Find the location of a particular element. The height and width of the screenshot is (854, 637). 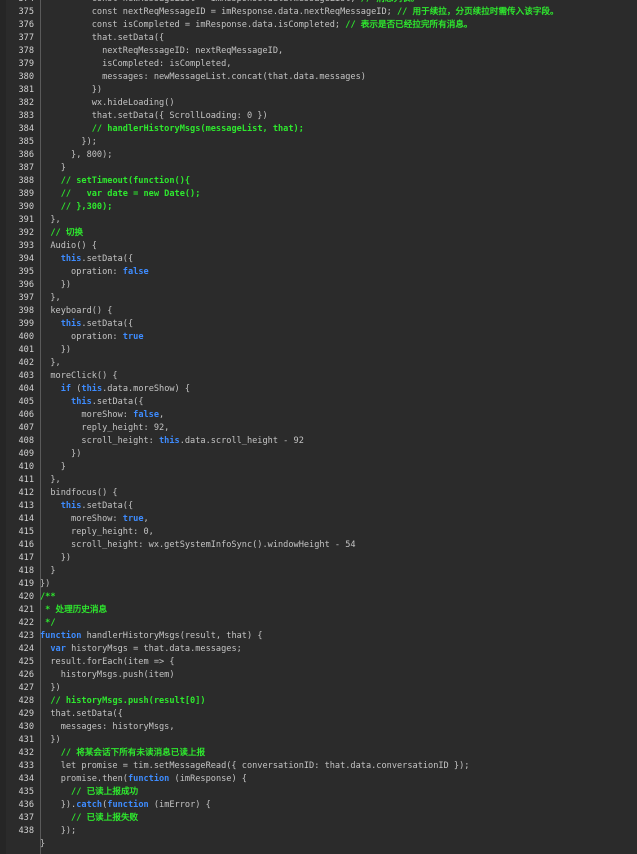

keyword-token: function is located at coordinates (128, 805).